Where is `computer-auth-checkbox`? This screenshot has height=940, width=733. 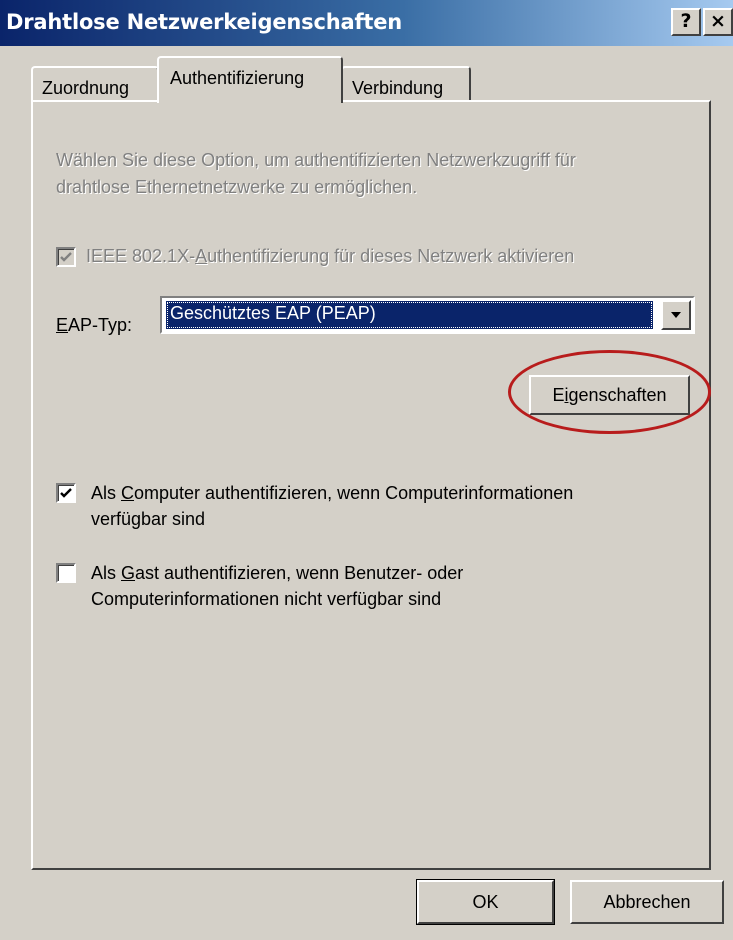 computer-auth-checkbox is located at coordinates (66, 493).